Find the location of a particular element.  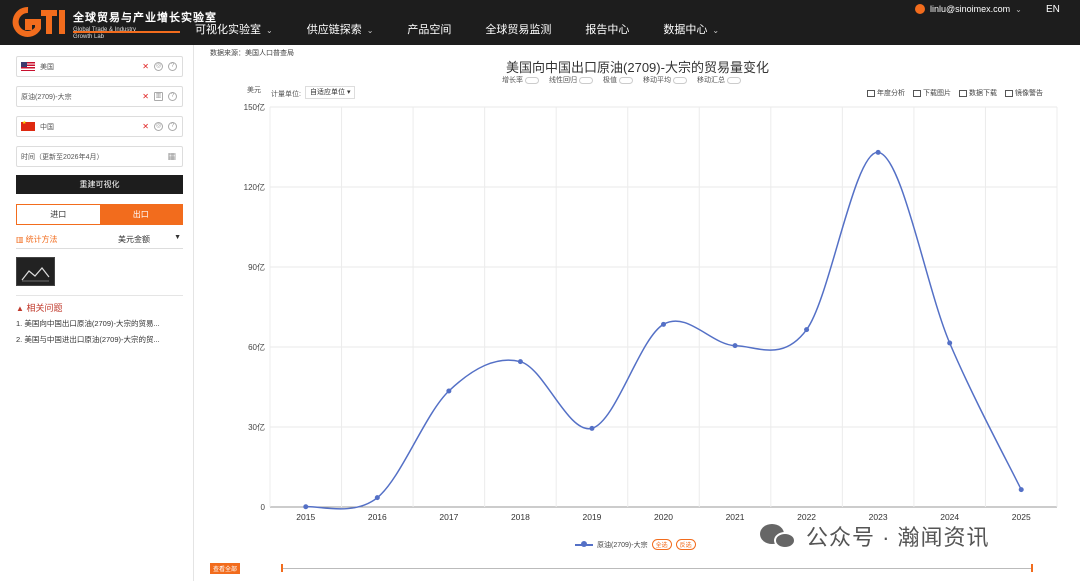

stat-method-label: 统计方法 is located at coordinates (41, 239).